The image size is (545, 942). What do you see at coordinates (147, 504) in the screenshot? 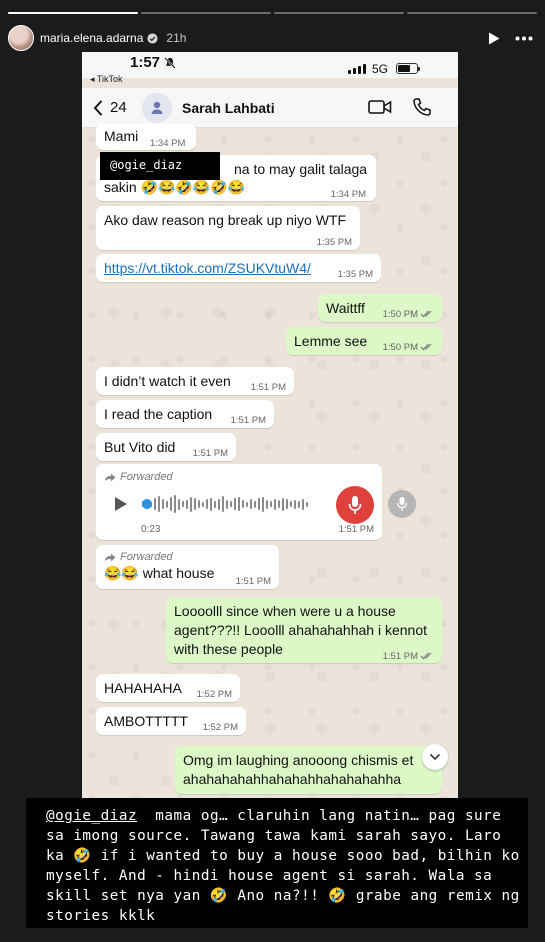
I see `audio-scrubber` at bounding box center [147, 504].